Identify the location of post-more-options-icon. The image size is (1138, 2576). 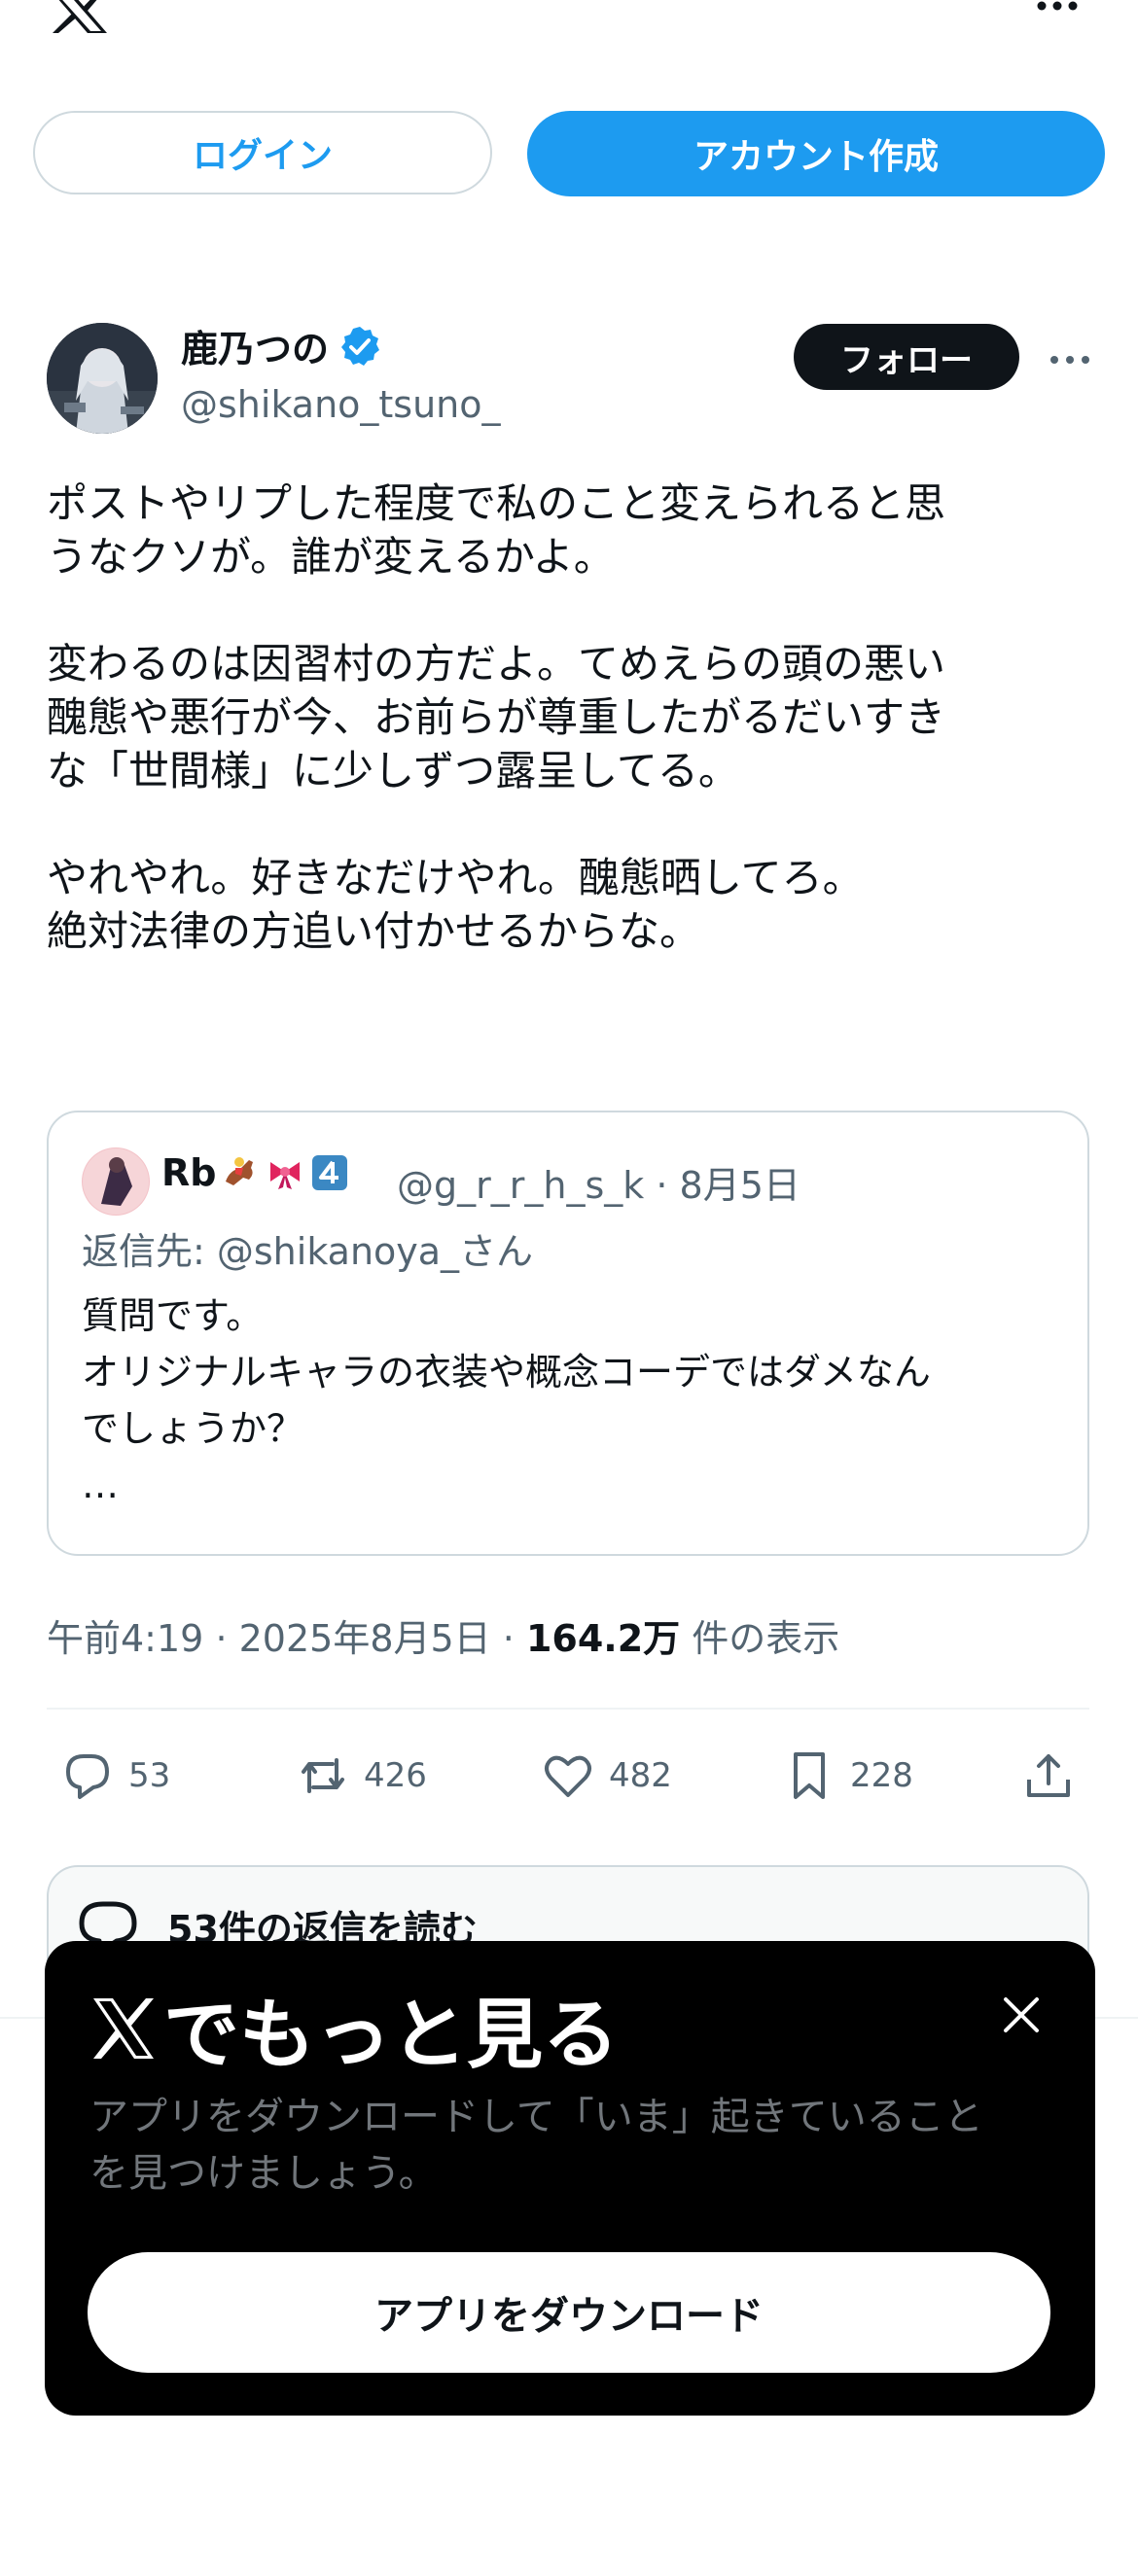
(1070, 360).